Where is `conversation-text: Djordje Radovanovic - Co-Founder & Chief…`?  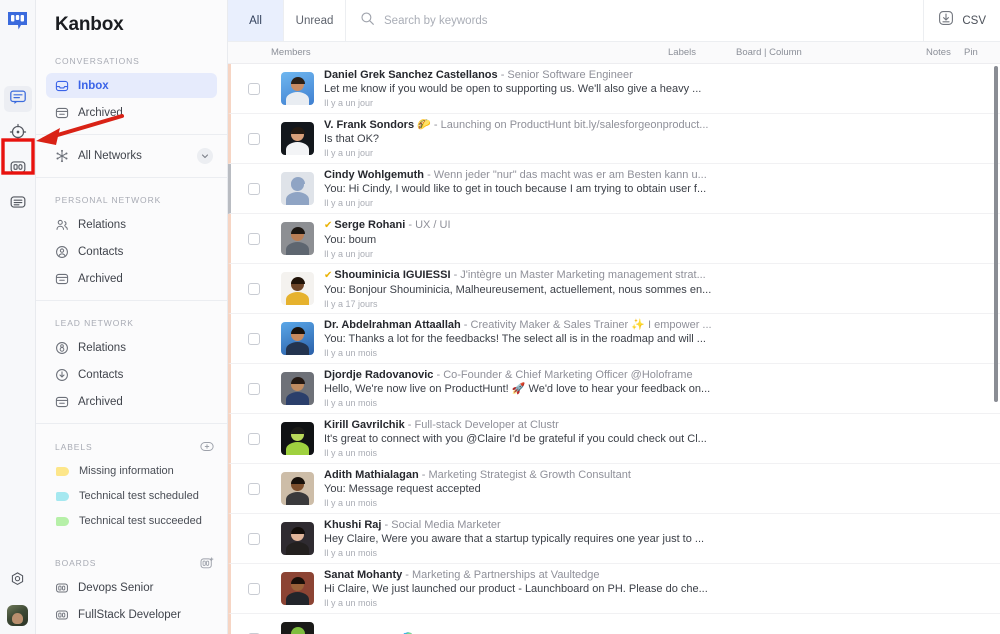
conversation-text: Djordje Radovanovic - Co-Founder & Chief… is located at coordinates (662, 388).